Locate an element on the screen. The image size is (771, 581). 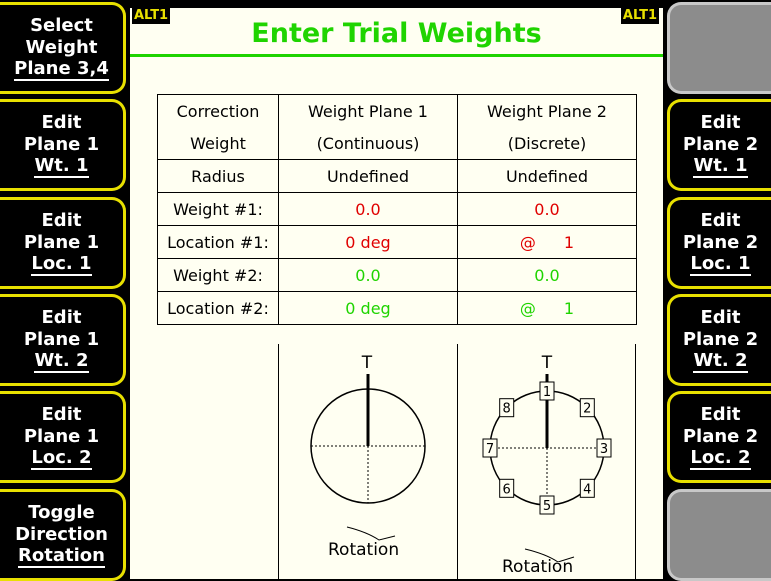
weight2-label: Weight #2: is located at coordinates (218, 275).